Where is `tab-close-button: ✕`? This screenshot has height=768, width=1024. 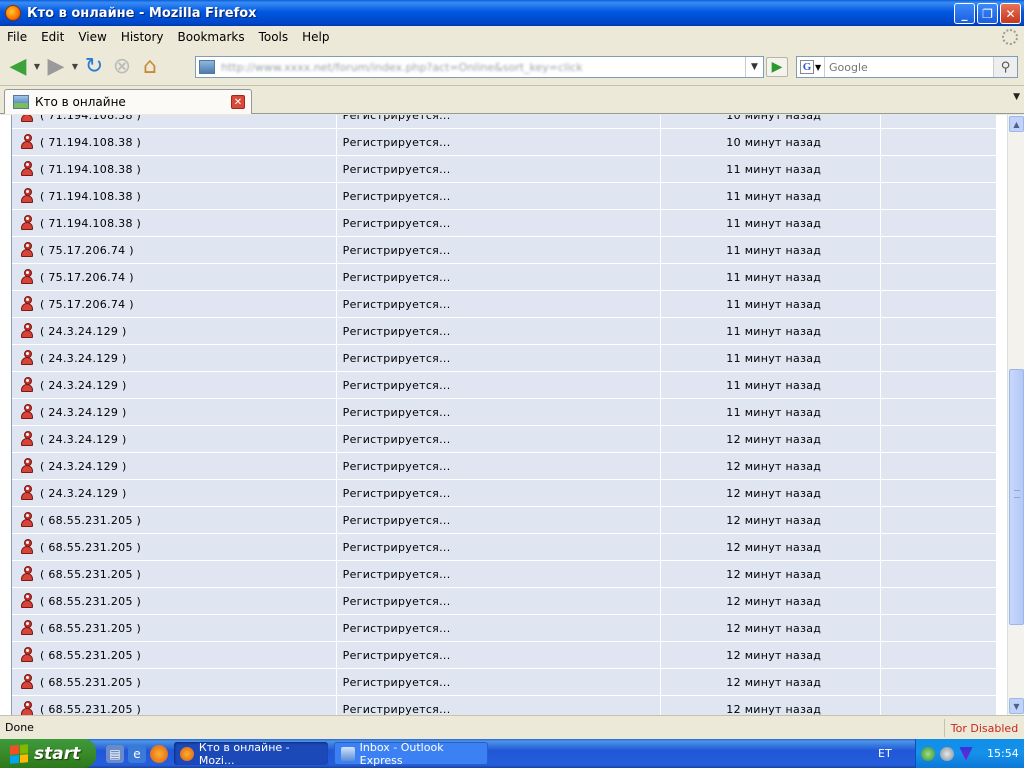 tab-close-button: ✕ is located at coordinates (238, 102).